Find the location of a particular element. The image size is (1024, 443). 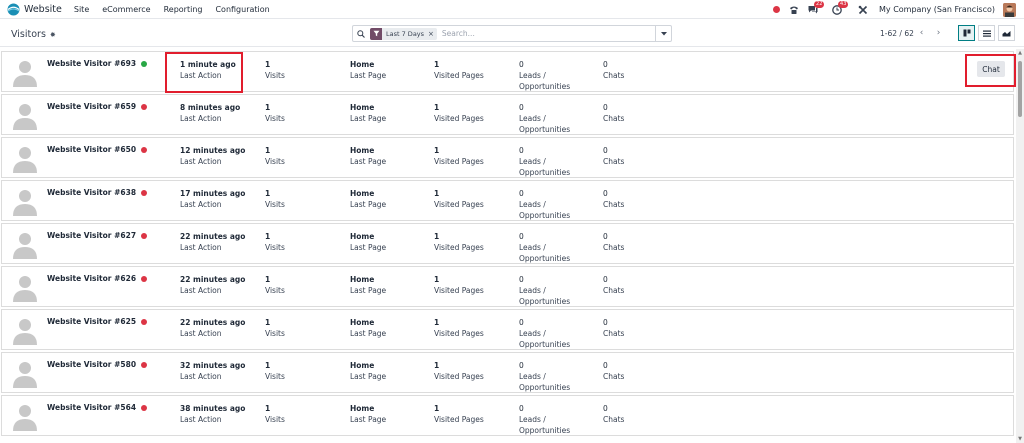

last-action-value: 8 minutes ago is located at coordinates (210, 107).